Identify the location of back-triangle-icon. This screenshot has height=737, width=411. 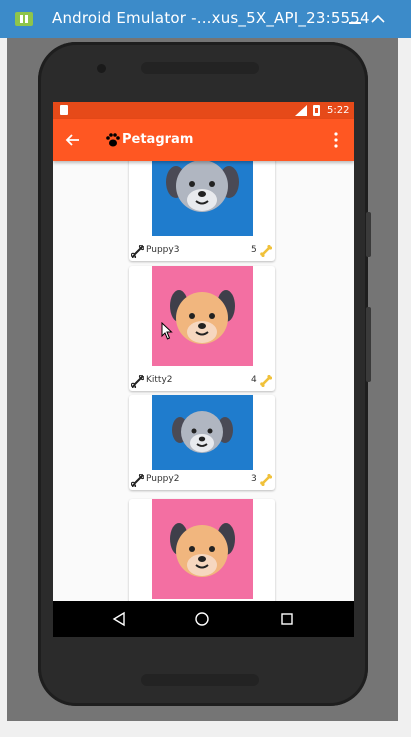
(119, 619).